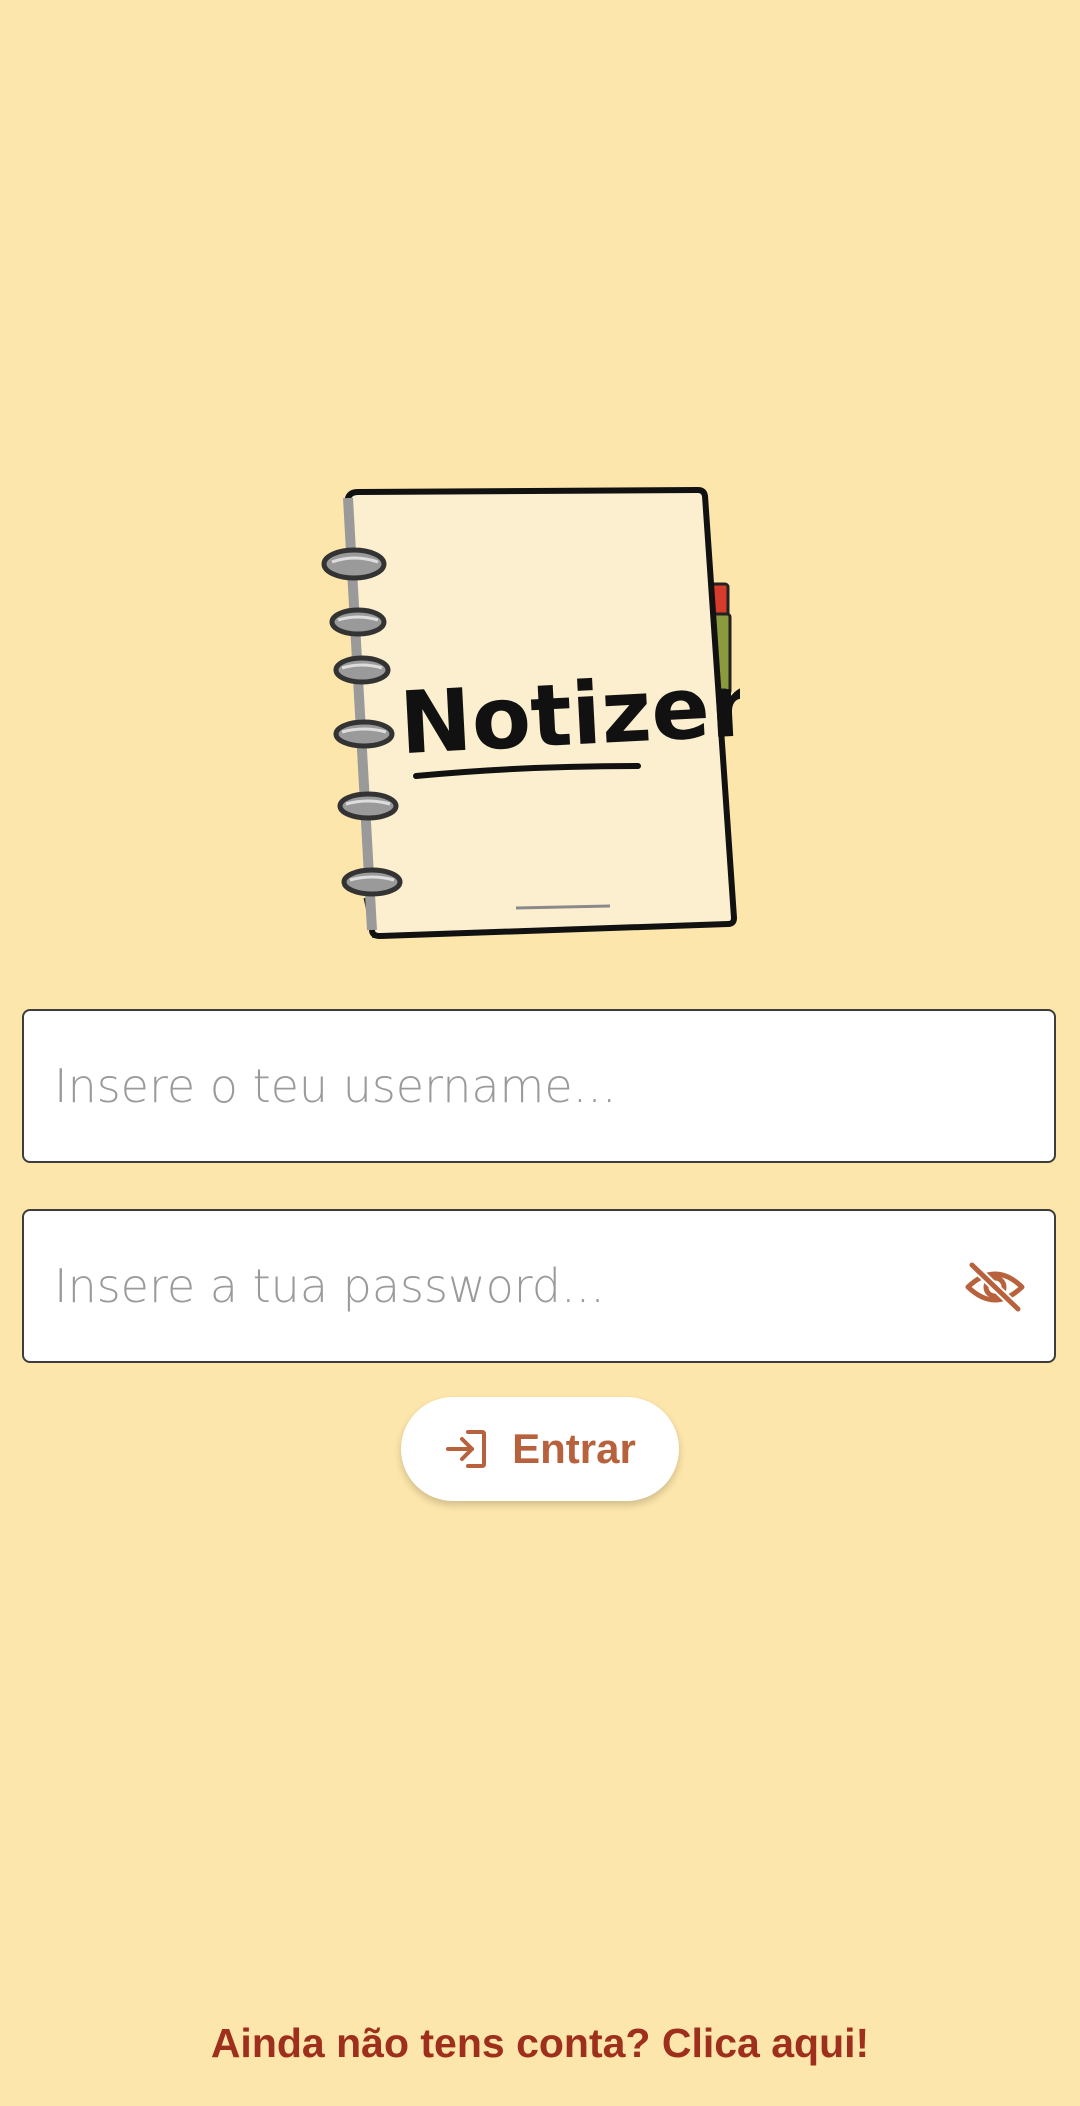 The width and height of the screenshot is (1080, 2106). I want to click on username-field, so click(539, 1086).